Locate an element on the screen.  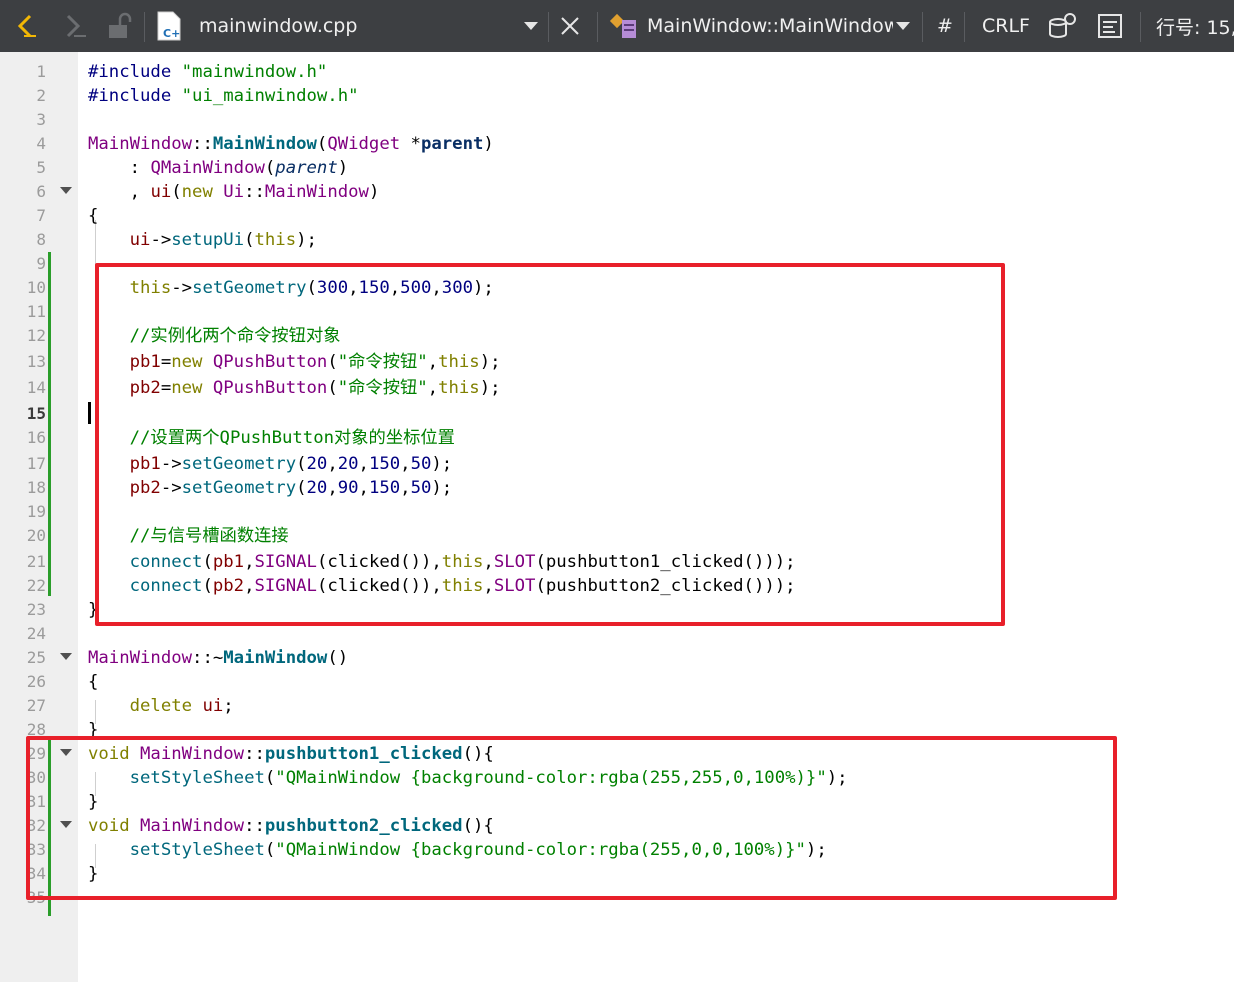
close-file-button is located at coordinates (572, 26).